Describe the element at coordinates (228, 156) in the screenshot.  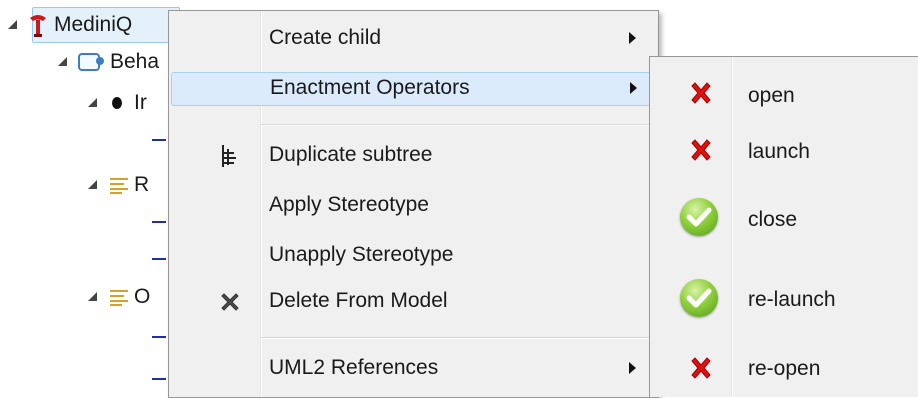
I see `duplicate-subtree-icon` at that location.